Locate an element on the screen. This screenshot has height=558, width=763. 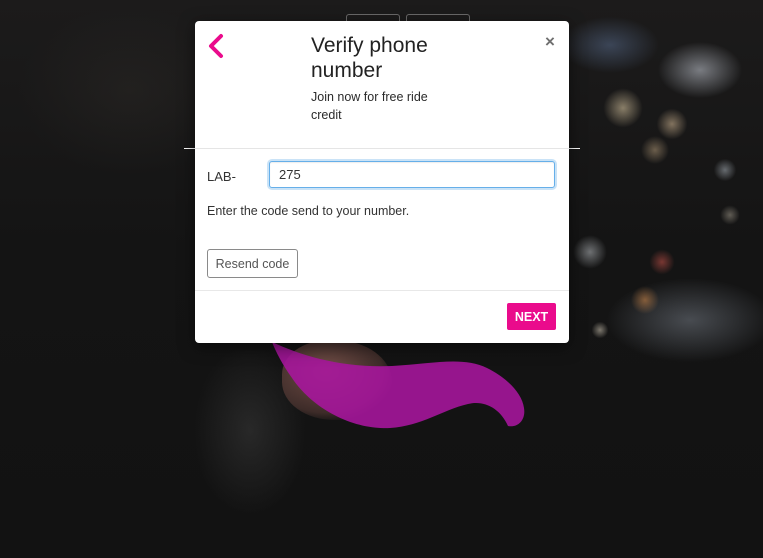
help-text: Enter the code send to your number. is located at coordinates (308, 211).